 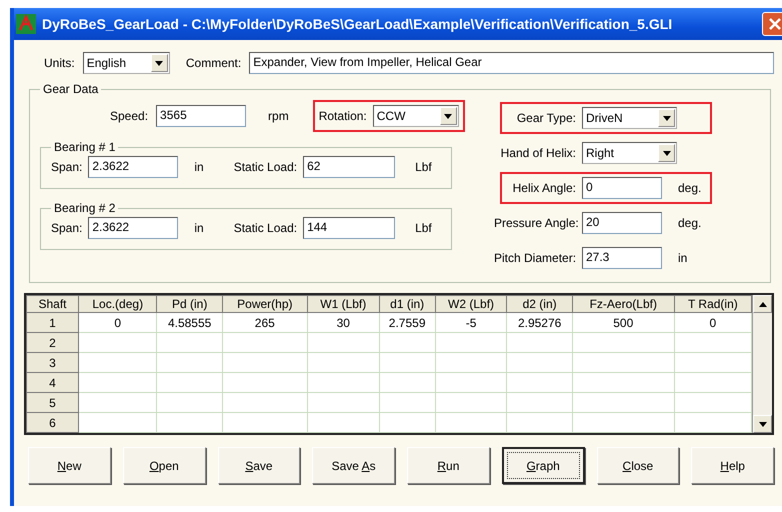 I want to click on field-label: Comment:, so click(x=214, y=63).